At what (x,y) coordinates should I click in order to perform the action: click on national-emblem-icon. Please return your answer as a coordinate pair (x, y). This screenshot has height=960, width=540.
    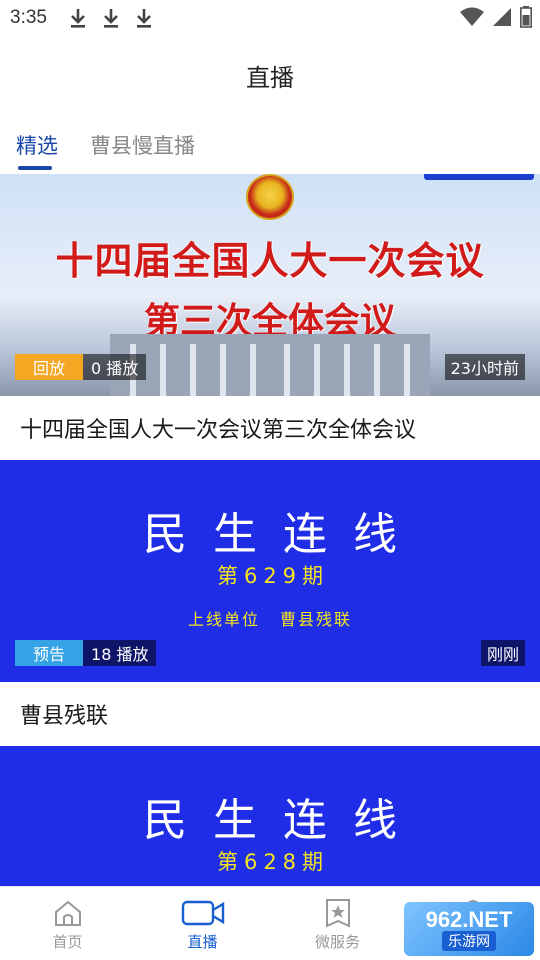
    Looking at the image, I should click on (270, 197).